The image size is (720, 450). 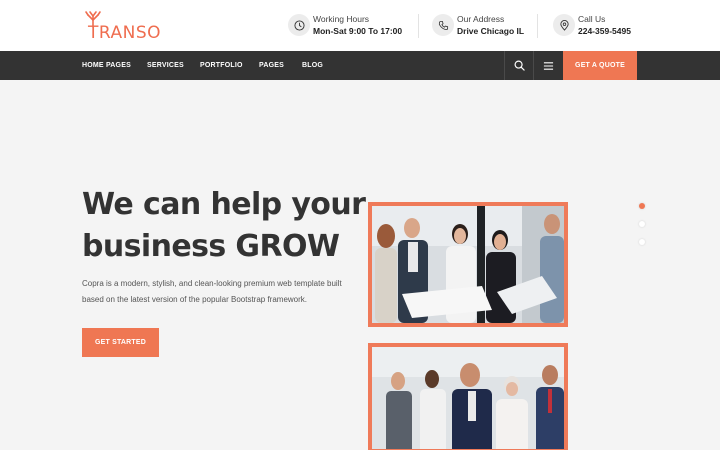 I want to click on hero-title-line-1: We can help your, so click(x=224, y=204).